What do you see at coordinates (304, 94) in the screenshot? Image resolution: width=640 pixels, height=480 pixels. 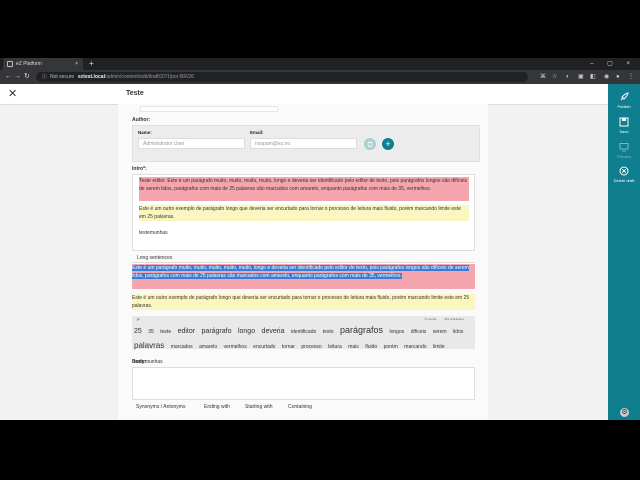 I see `edit-topbar: ✕ Teste` at bounding box center [304, 94].